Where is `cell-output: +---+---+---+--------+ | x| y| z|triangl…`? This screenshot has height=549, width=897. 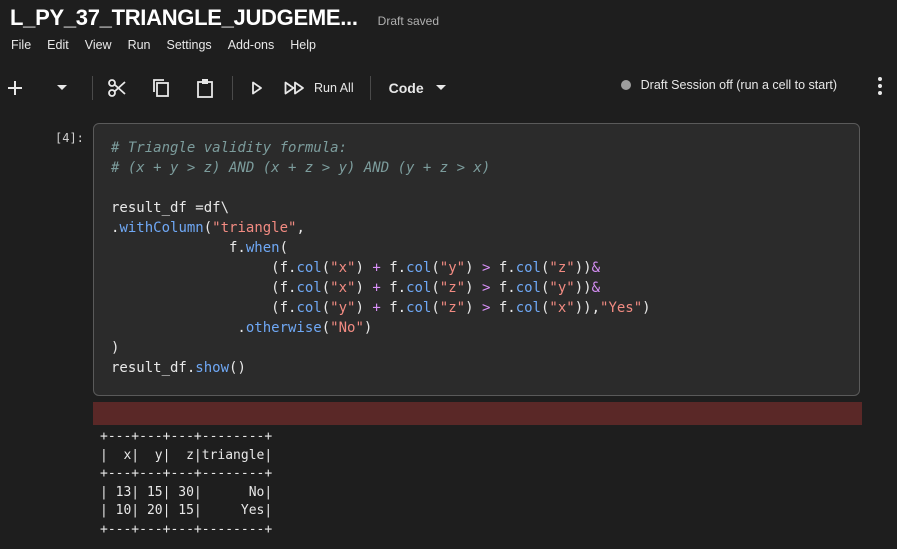
cell-output: +---+---+---+--------+ | x| y| z|triangl… is located at coordinates (186, 483).